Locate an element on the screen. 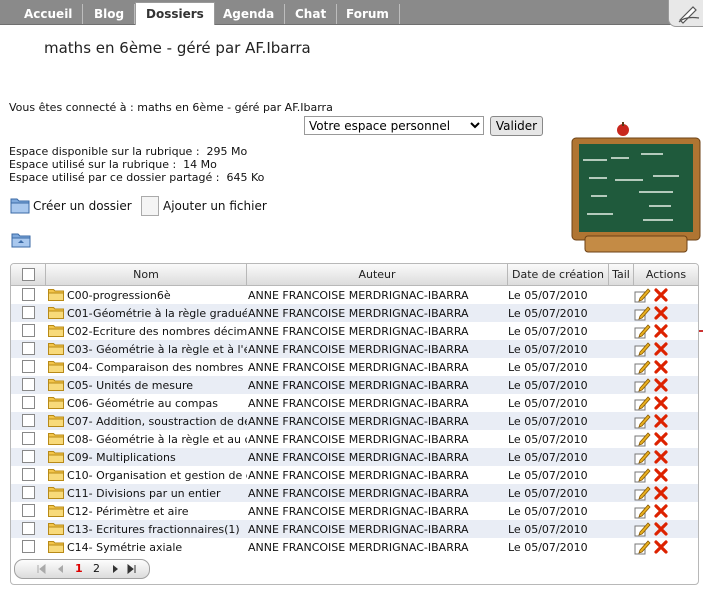 Image resolution: width=703 pixels, height=589 pixels. row-name: C00-progression6è is located at coordinates (157, 295).